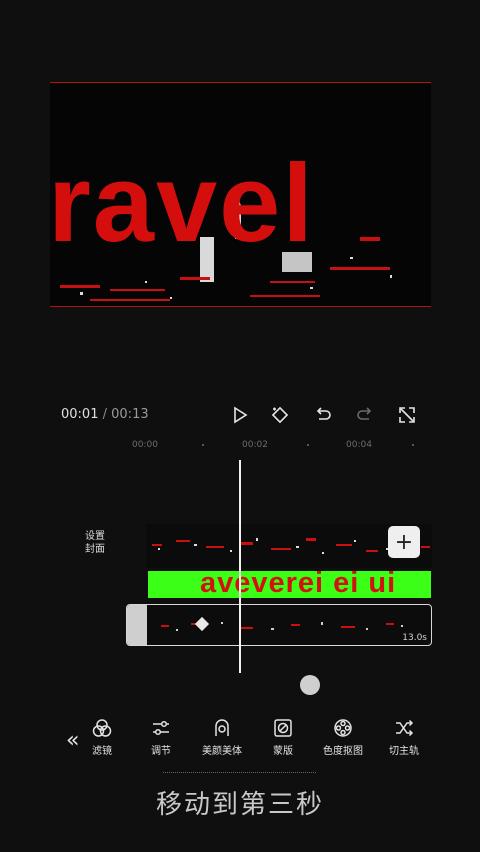 Image resolution: width=480 pixels, height=852 pixels. I want to click on tool-beauty: 美颜美体, so click(222, 737).